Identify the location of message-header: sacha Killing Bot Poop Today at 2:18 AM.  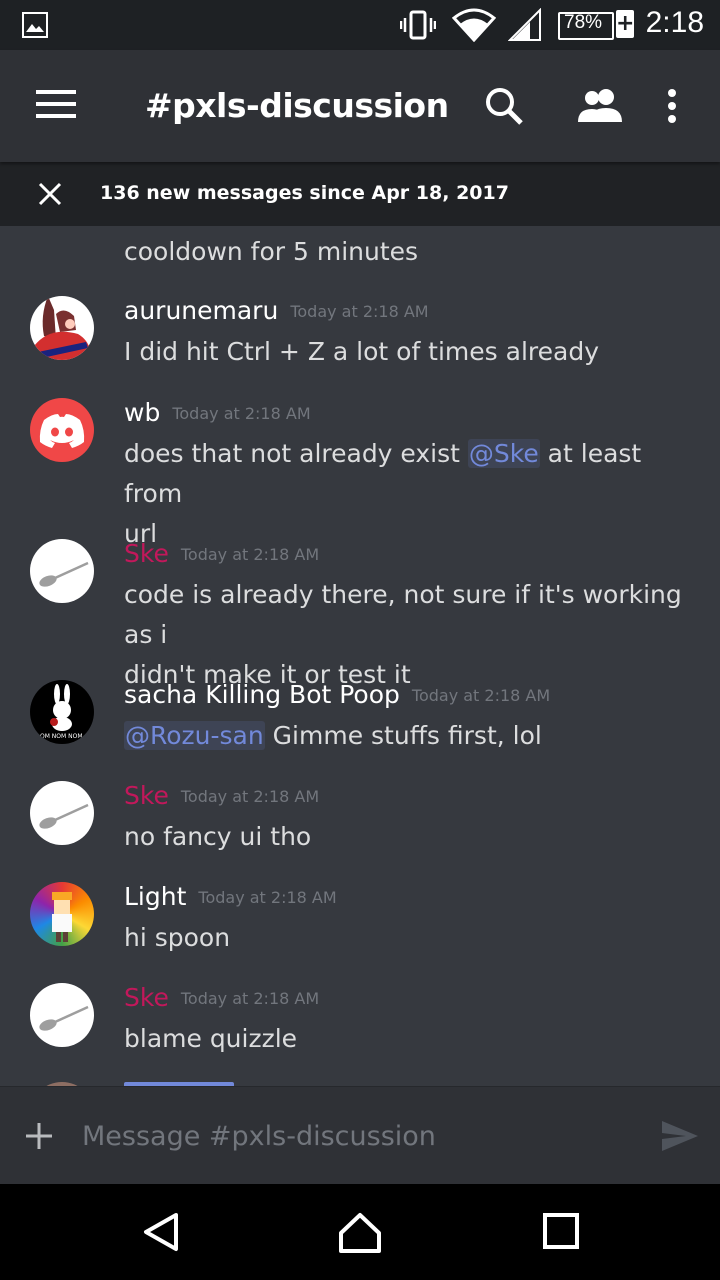
(337, 694).